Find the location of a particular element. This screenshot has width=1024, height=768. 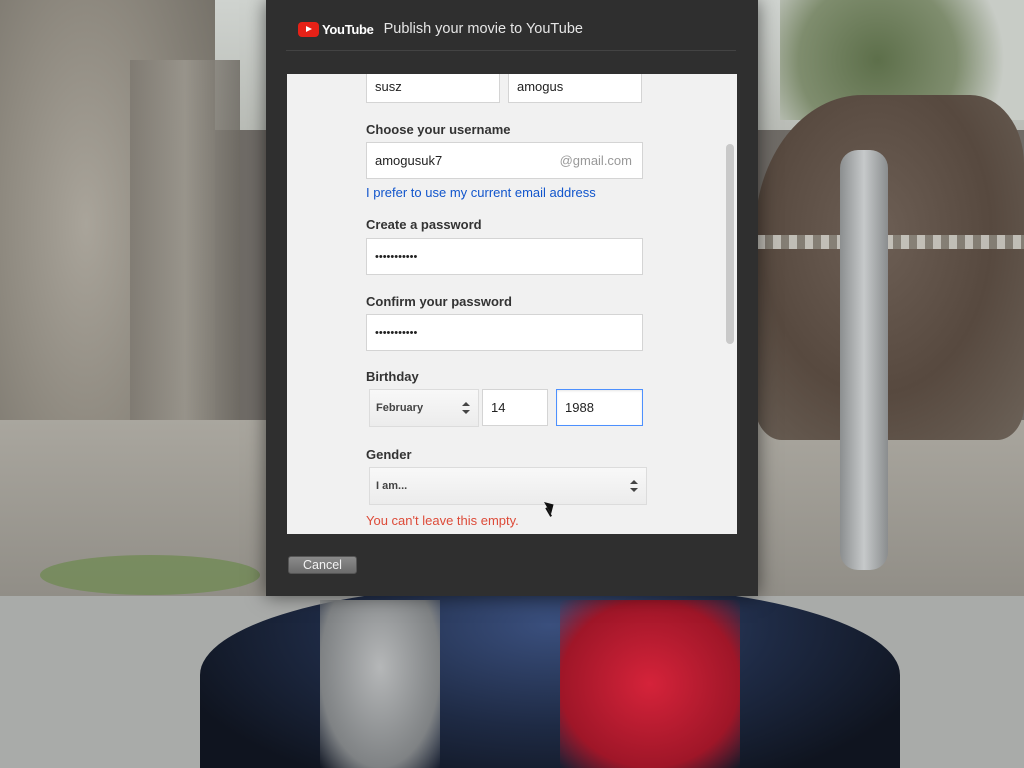

username-label: Choose your username is located at coordinates (438, 129).